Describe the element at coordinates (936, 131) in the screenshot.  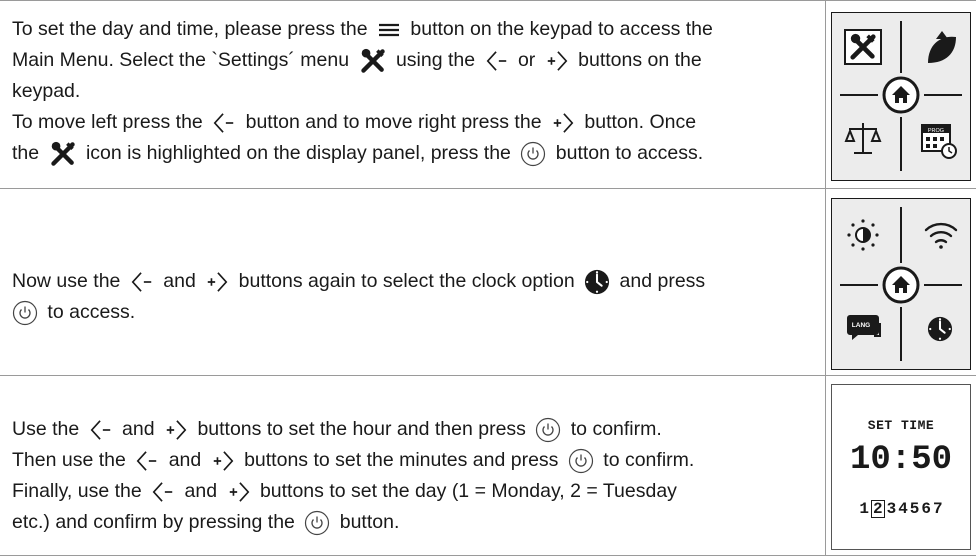
I see `svg-text: PROG` at that location.